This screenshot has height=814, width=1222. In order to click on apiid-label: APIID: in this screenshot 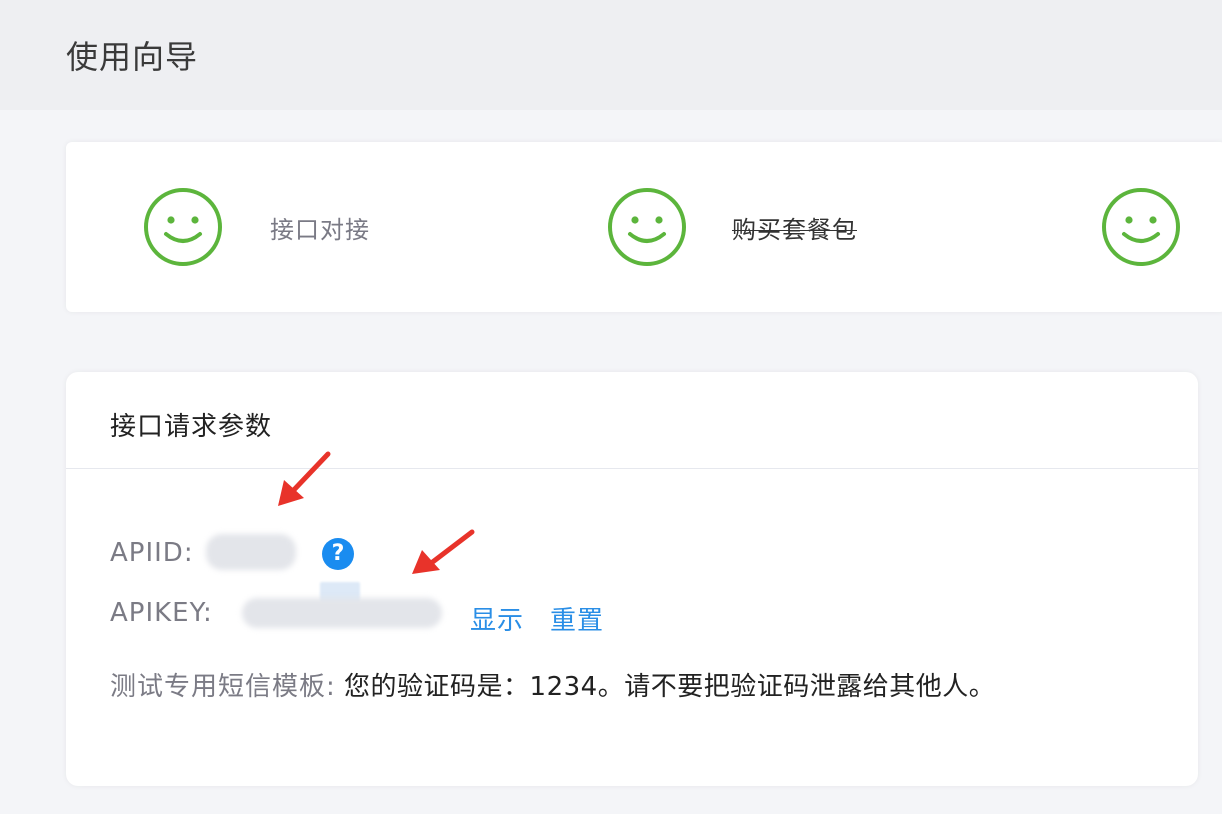, I will do `click(152, 553)`.